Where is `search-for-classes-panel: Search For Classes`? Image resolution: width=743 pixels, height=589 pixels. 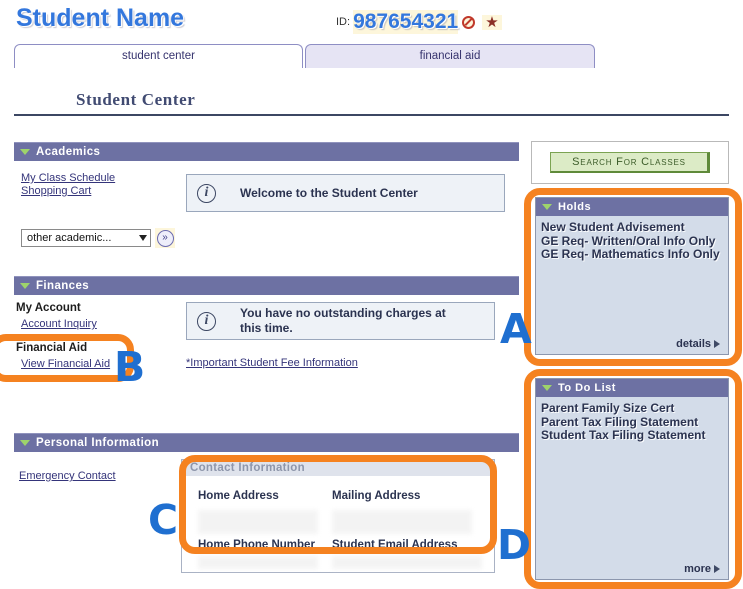
search-for-classes-panel: Search For Classes is located at coordinates (630, 162).